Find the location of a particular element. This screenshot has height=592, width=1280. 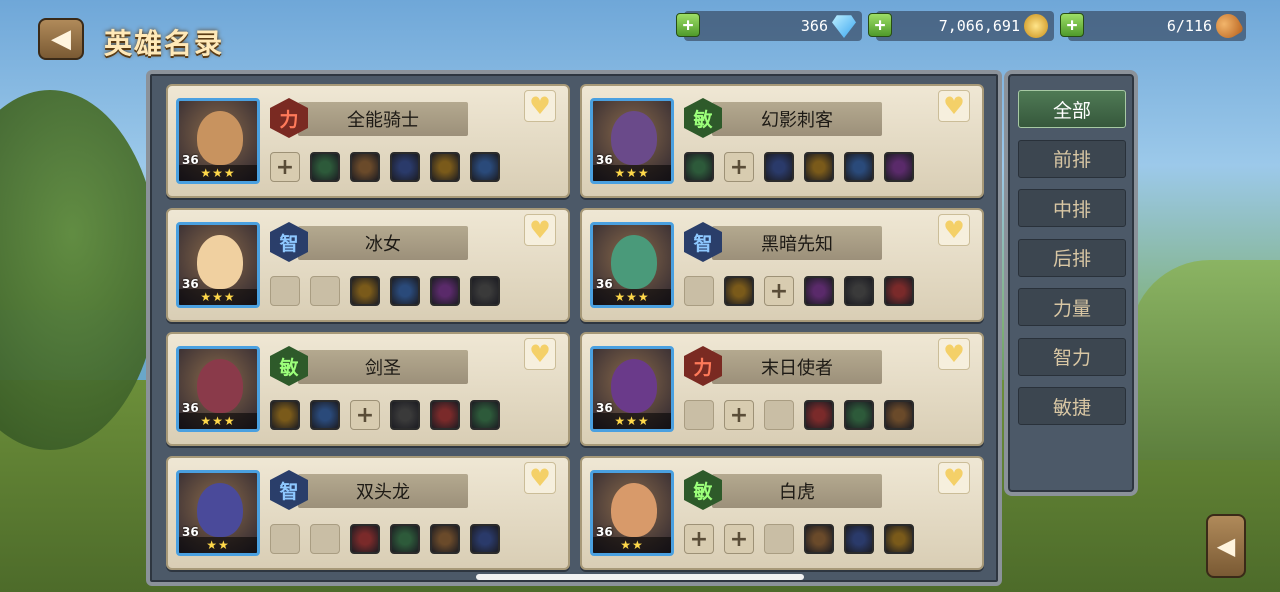

filter-button: 智力 is located at coordinates (1072, 356).